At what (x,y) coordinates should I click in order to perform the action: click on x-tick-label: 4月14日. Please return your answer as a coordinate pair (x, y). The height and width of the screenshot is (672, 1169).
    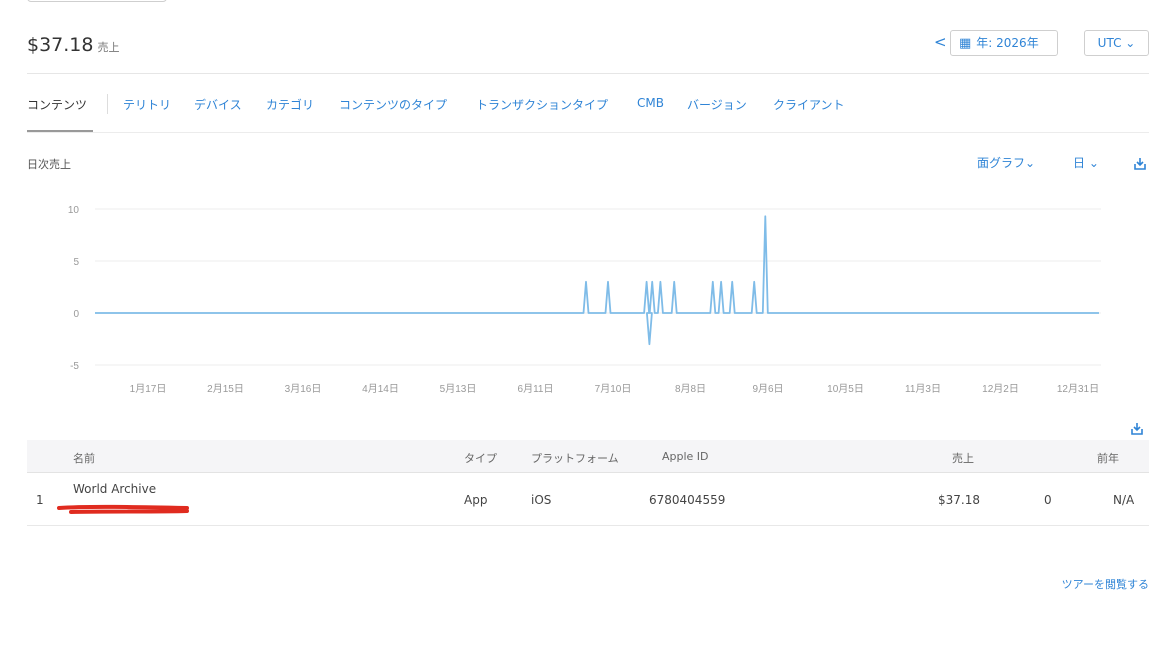
    Looking at the image, I should click on (380, 389).